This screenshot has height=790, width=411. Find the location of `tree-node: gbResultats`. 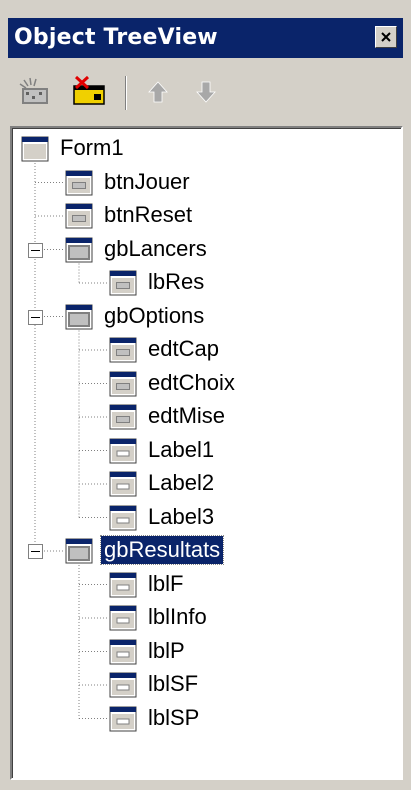

tree-node: gbResultats is located at coordinates (195, 551).